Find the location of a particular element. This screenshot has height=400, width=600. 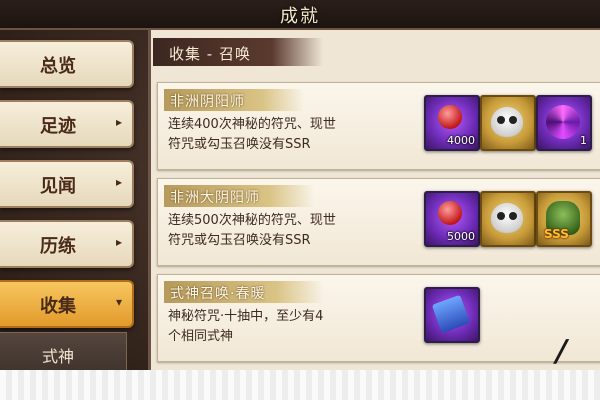

reward-item: 1 is located at coordinates (564, 123).